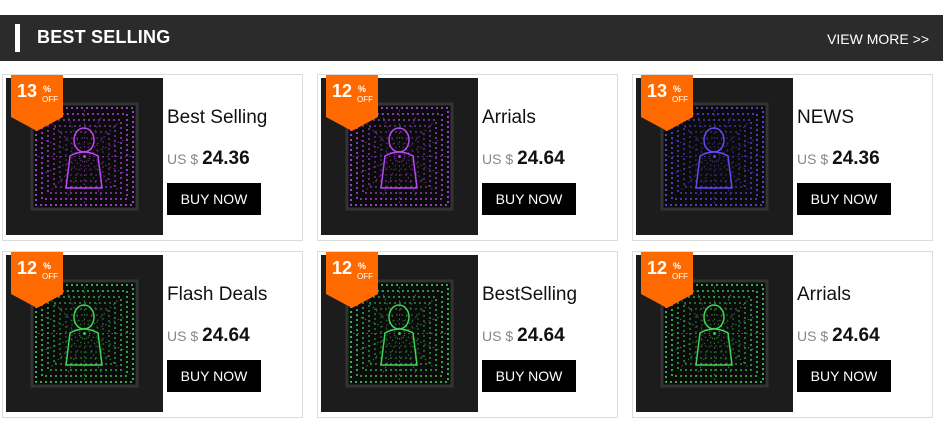 This screenshot has width=943, height=438. Describe the element at coordinates (825, 118) in the screenshot. I see `product-name: NEWS` at that location.